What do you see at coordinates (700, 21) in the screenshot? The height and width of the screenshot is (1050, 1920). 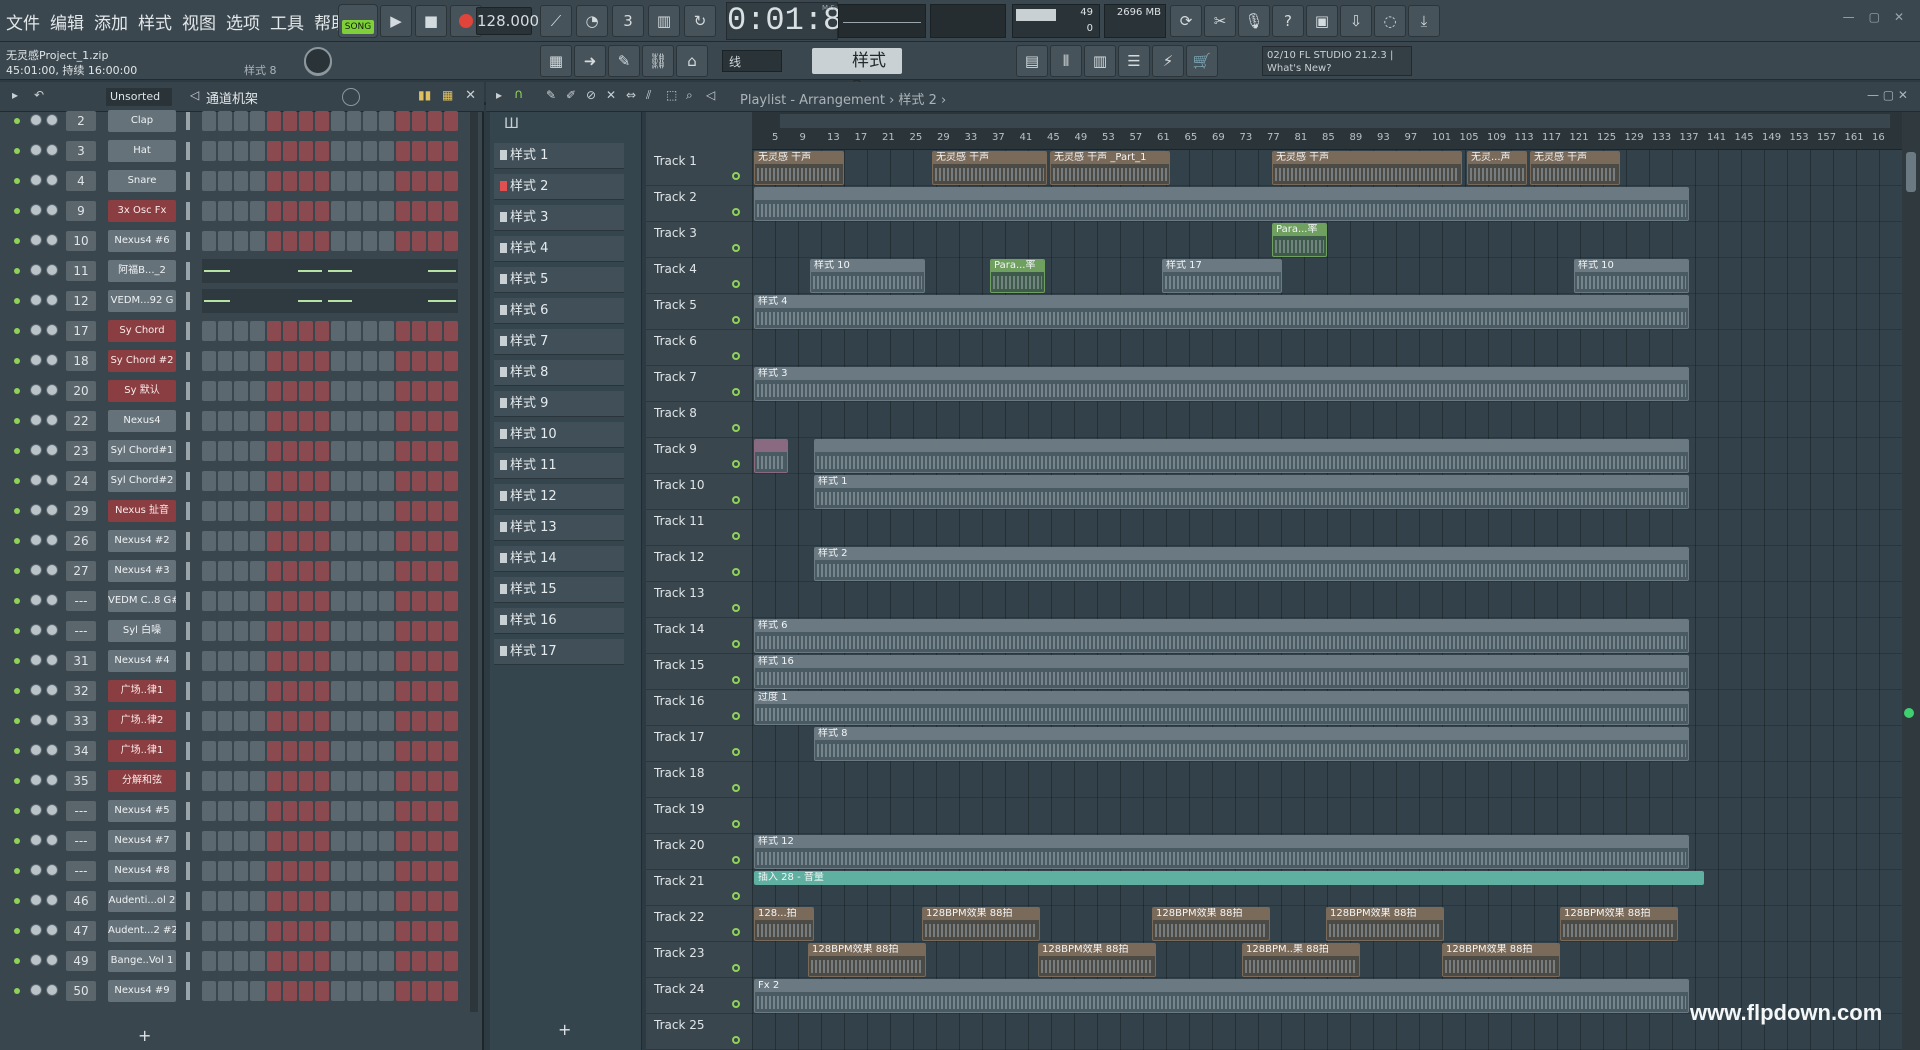 I see `loop-record-button: ↻` at bounding box center [700, 21].